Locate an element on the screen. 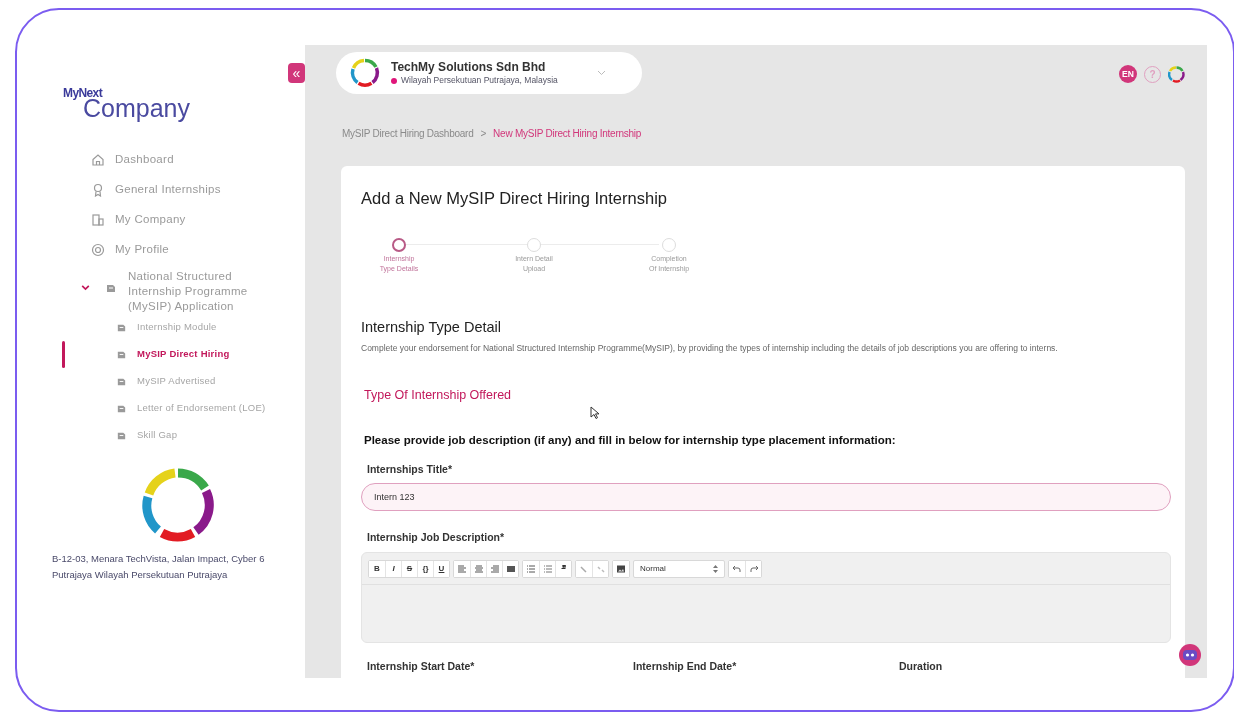  section-title: Internship Type Detail is located at coordinates (431, 327).